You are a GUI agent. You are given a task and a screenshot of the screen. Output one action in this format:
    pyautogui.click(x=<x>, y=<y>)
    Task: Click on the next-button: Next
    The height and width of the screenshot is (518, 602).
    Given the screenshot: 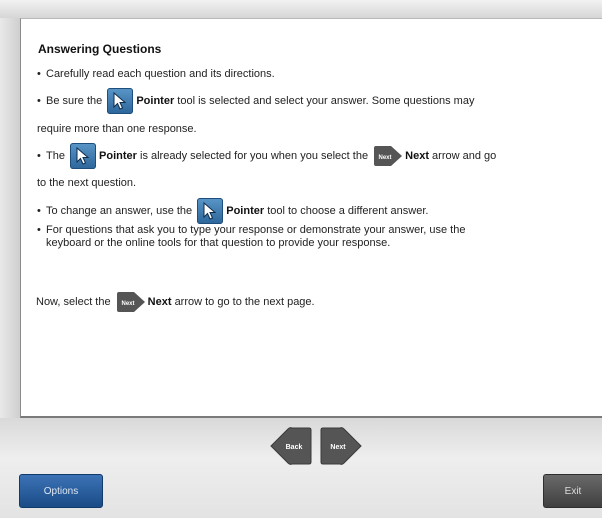 What is the action you would take?
    pyautogui.click(x=341, y=446)
    